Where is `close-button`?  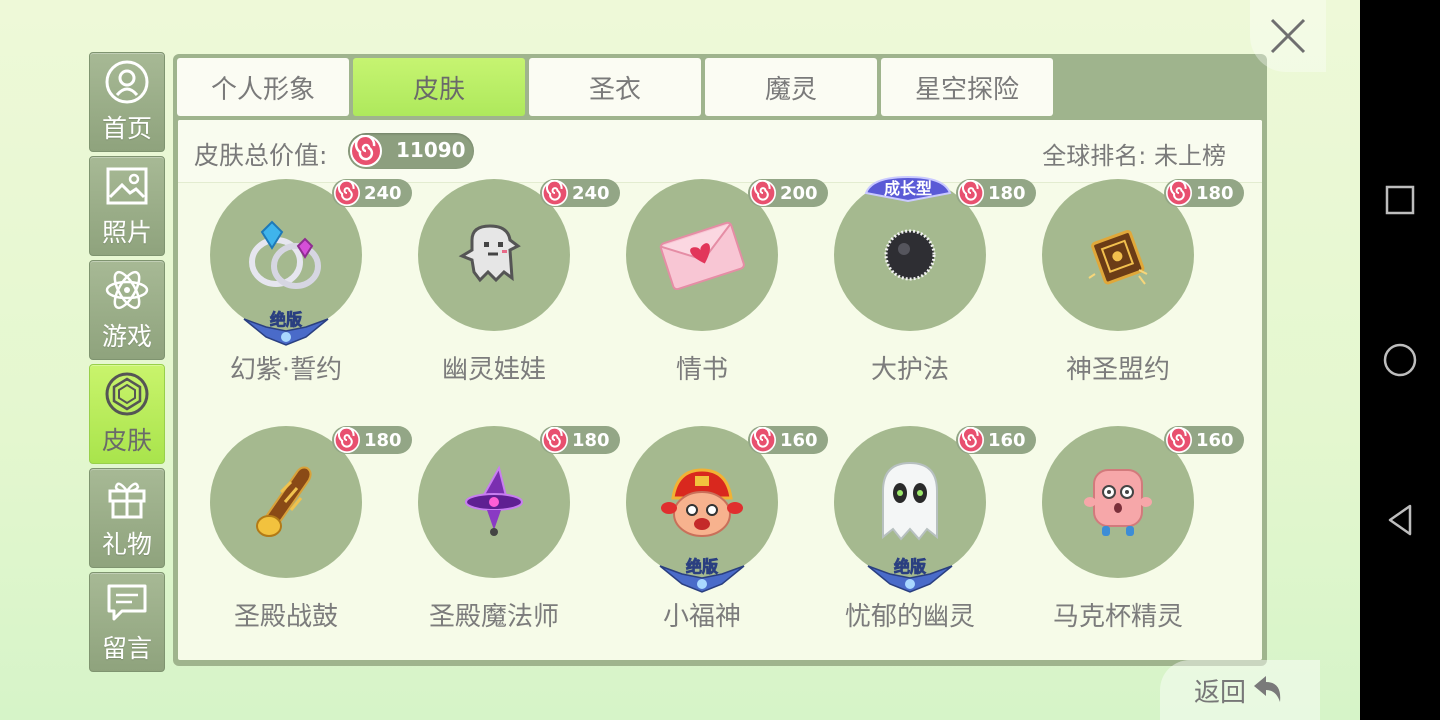 close-button is located at coordinates (1288, 36).